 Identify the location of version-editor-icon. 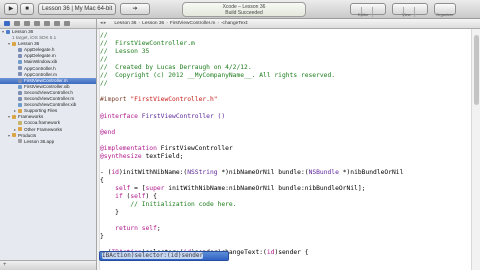
(378, 12).